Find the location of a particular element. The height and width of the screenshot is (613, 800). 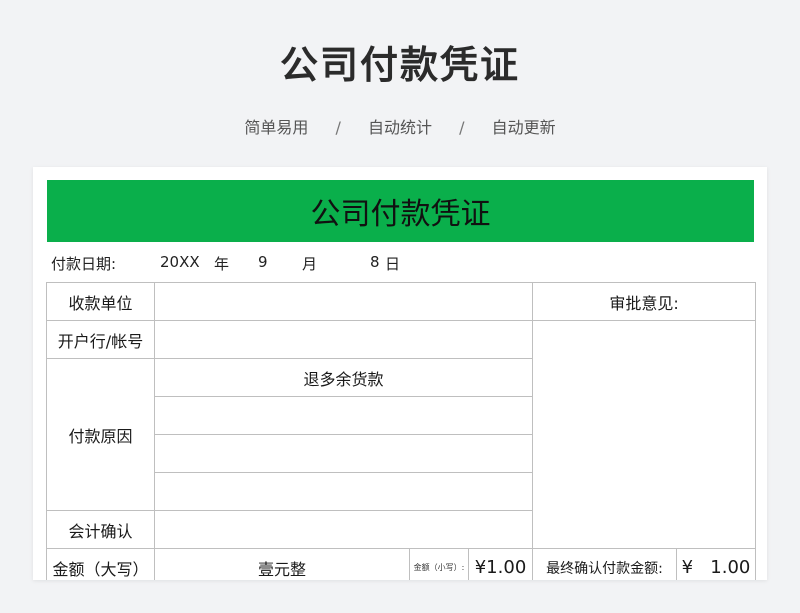

tag-auto-update: 自动更新 is located at coordinates (523, 127).